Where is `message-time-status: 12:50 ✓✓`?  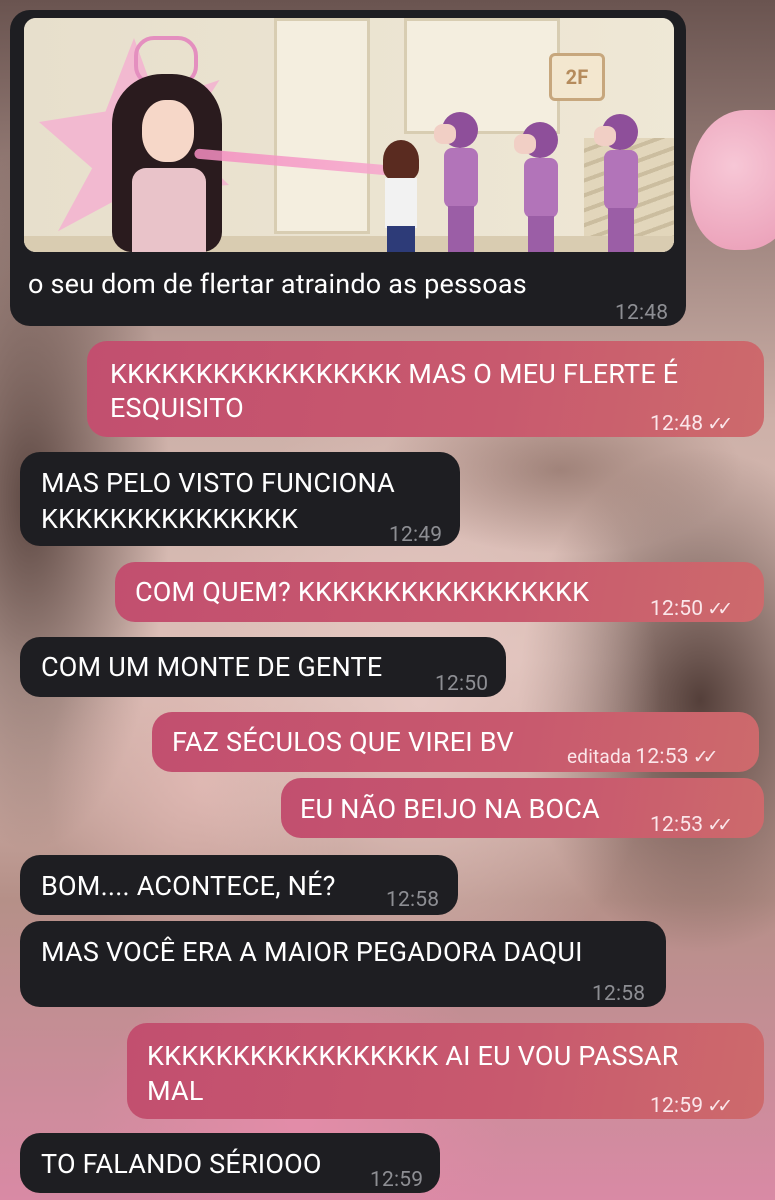 message-time-status: 12:50 ✓✓ is located at coordinates (691, 609).